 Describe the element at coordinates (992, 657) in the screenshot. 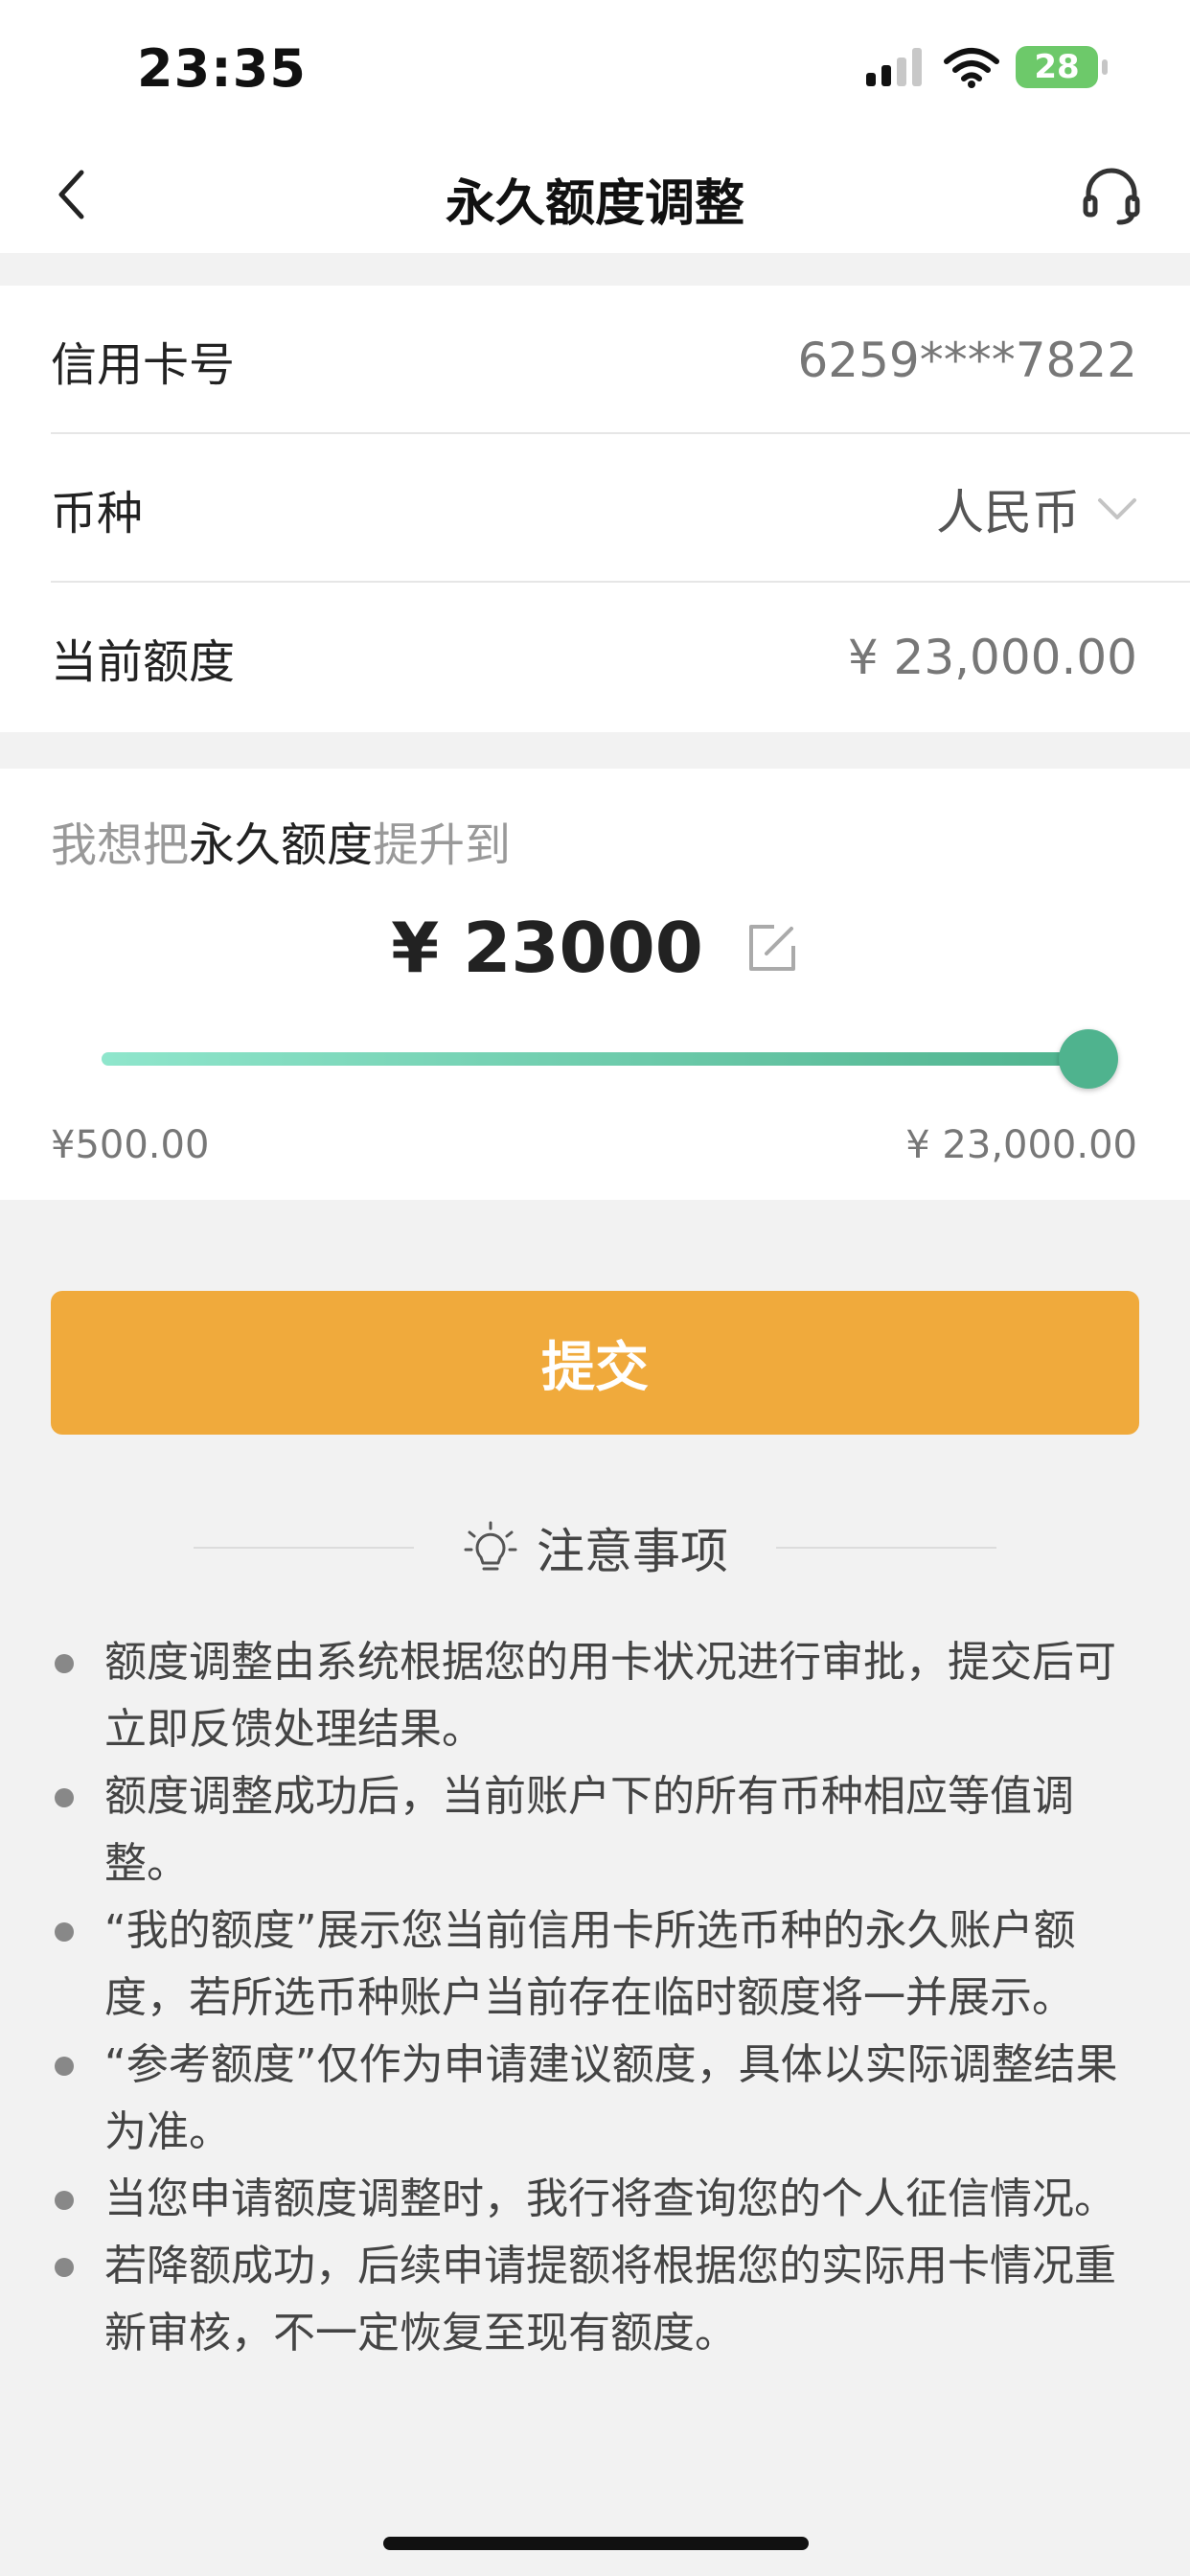

I see `current-limit-value: ¥ 23,000.00` at that location.